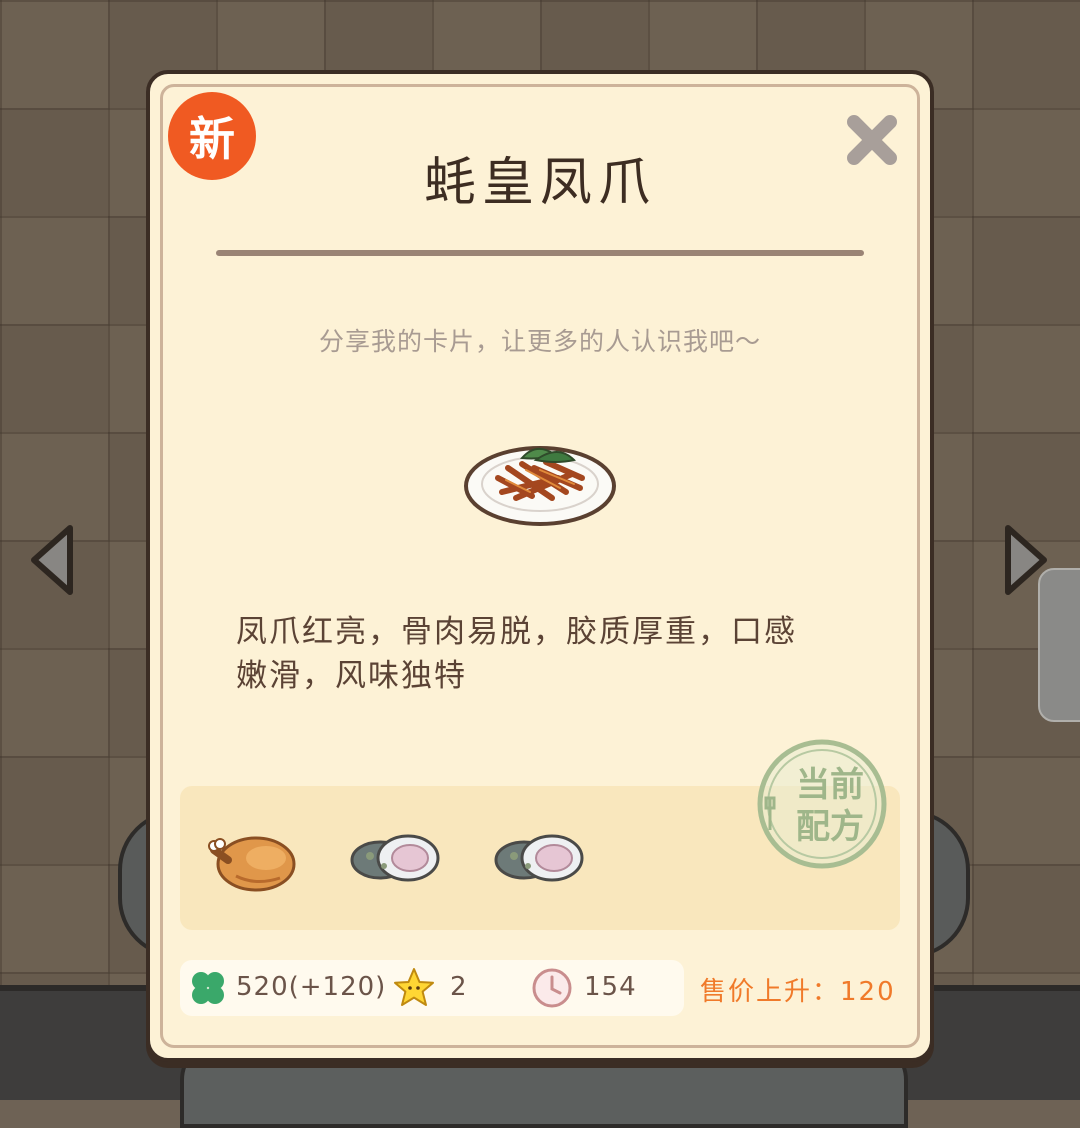 Image resolution: width=1080 pixels, height=1128 pixels. What do you see at coordinates (1059, 645) in the screenshot?
I see `side-panel-tab` at bounding box center [1059, 645].